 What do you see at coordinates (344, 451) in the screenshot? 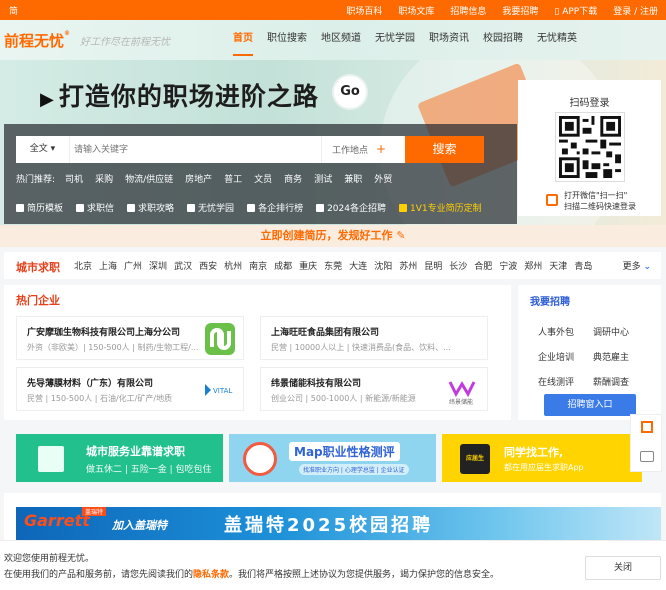
I see `banner-title: Map职业性格测评` at bounding box center [344, 451].